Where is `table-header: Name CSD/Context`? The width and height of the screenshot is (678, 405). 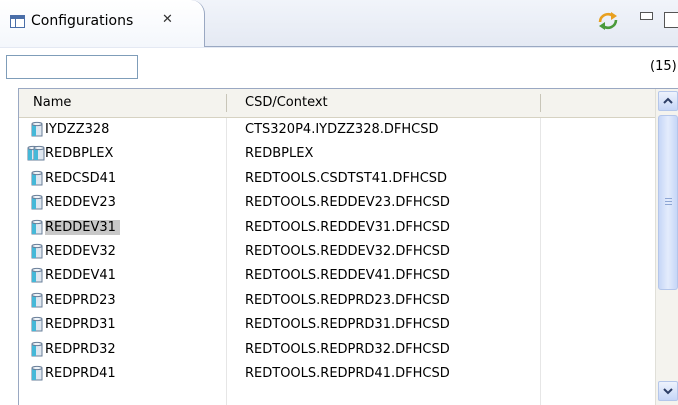 table-header: Name CSD/Context is located at coordinates (339, 103).